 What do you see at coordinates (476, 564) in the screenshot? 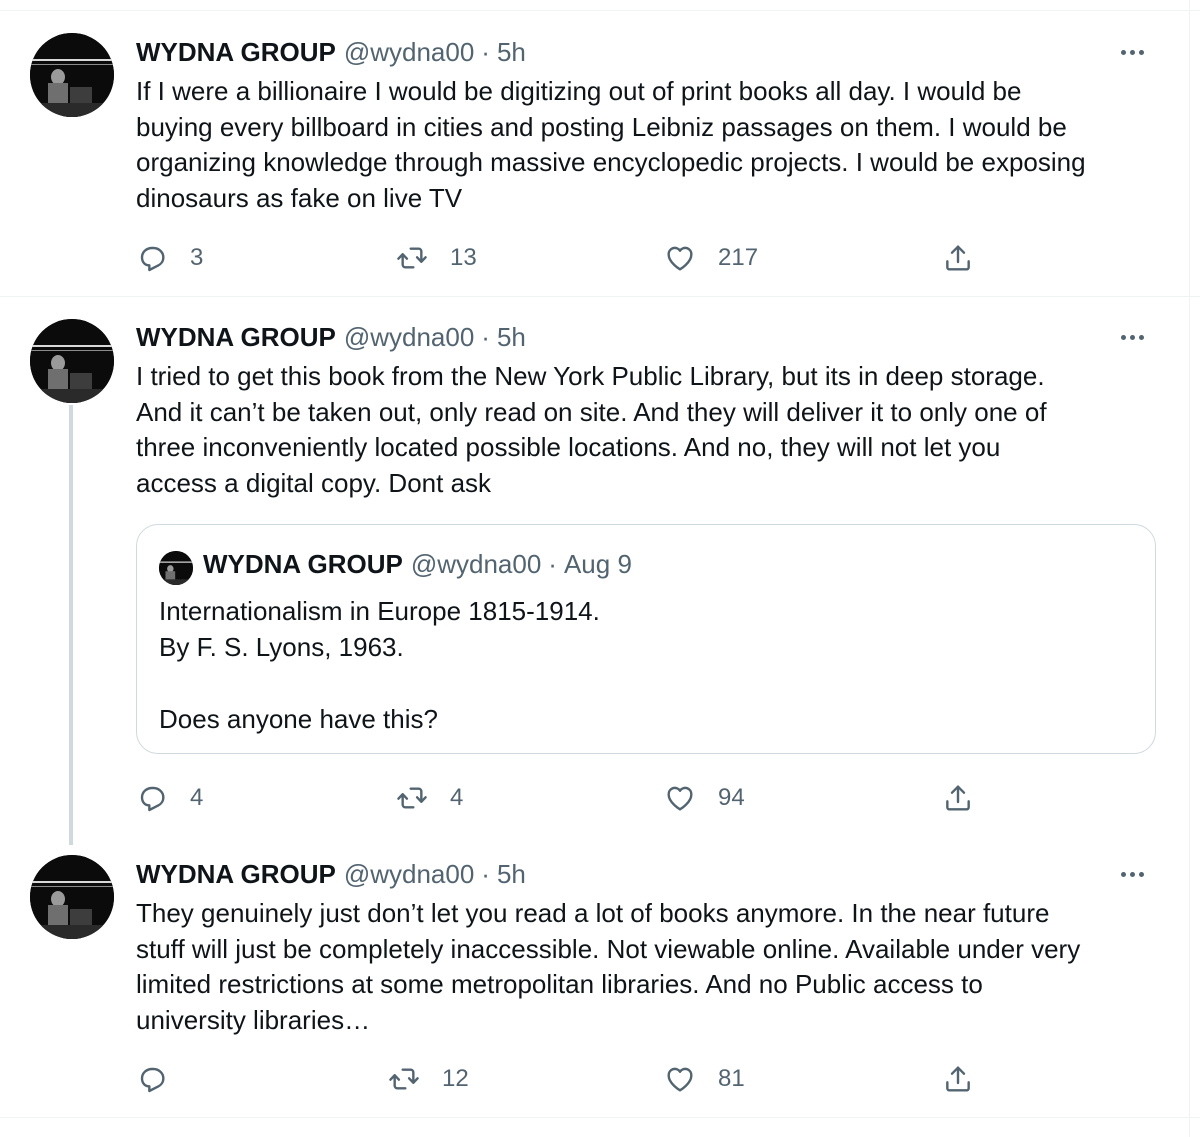
I see `quoted-author-handle: @wydna00` at bounding box center [476, 564].